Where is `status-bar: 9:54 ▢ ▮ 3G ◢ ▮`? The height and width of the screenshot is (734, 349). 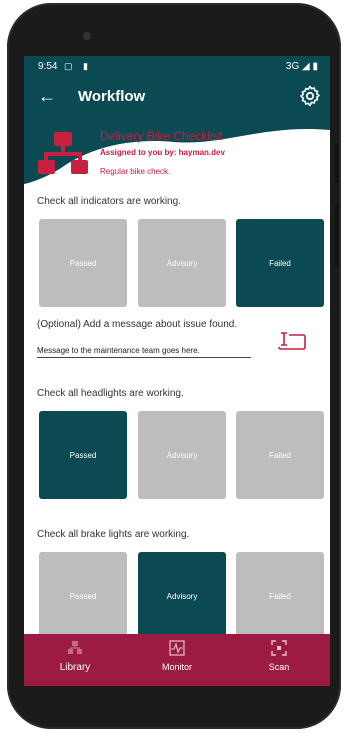
status-bar: 9:54 ▢ ▮ 3G ◢ ▮ is located at coordinates (177, 67).